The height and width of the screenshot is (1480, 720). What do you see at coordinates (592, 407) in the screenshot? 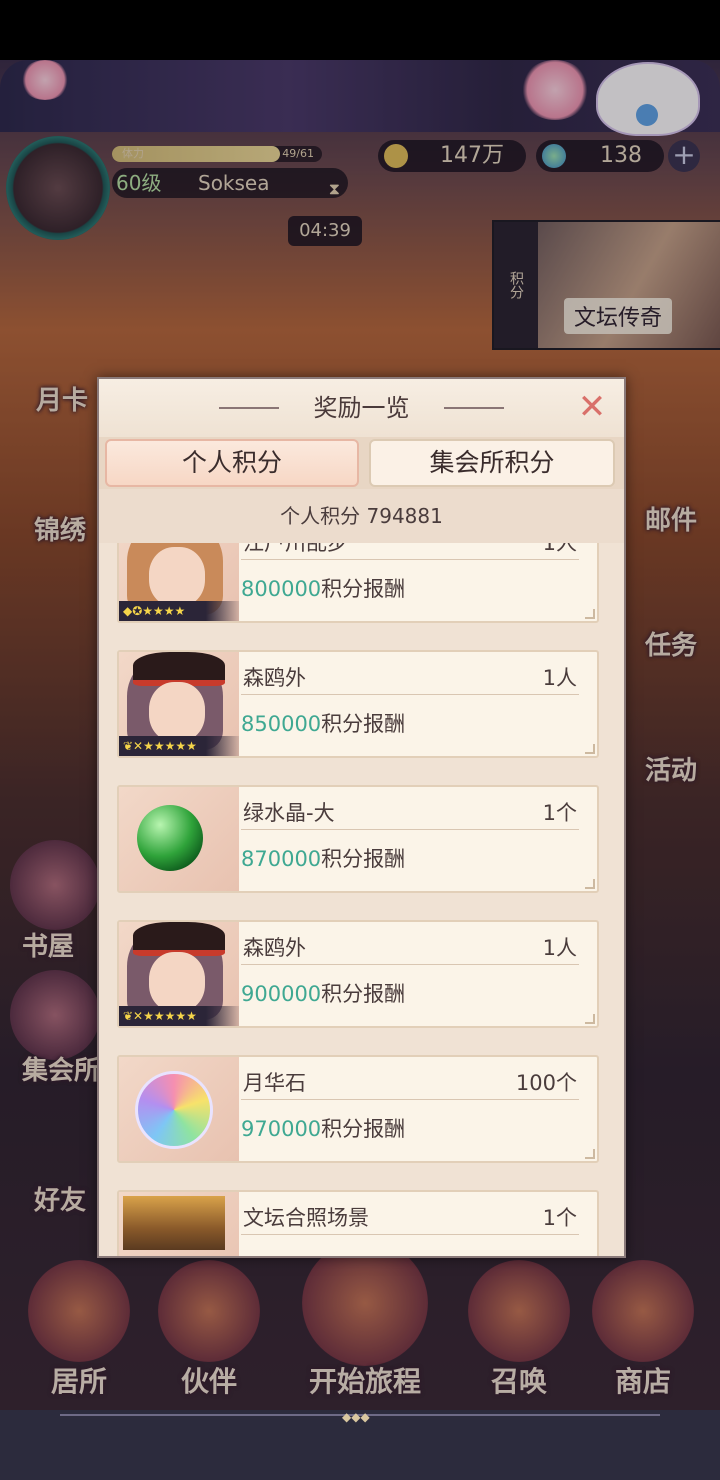
I see `close-icon: ✕` at bounding box center [592, 407].